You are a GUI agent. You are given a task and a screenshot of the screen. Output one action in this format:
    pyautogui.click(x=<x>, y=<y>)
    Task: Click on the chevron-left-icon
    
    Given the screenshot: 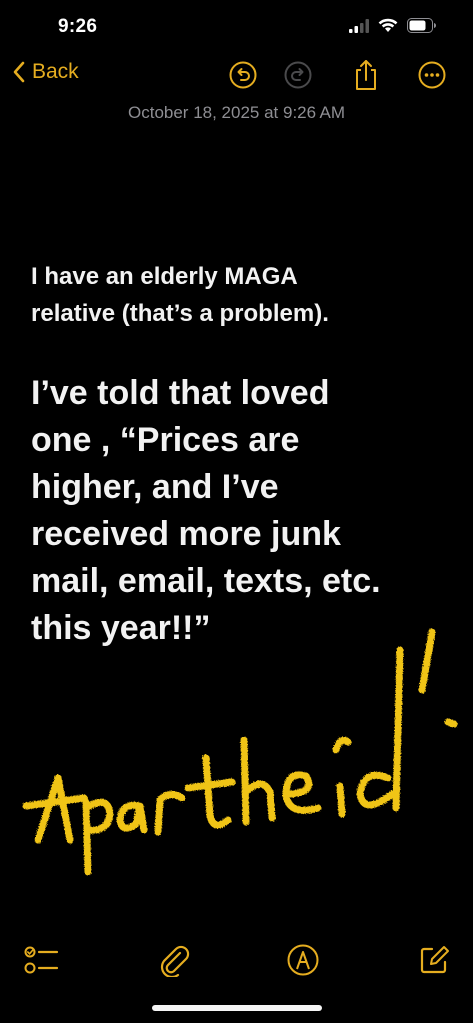 What is the action you would take?
    pyautogui.click(x=19, y=72)
    